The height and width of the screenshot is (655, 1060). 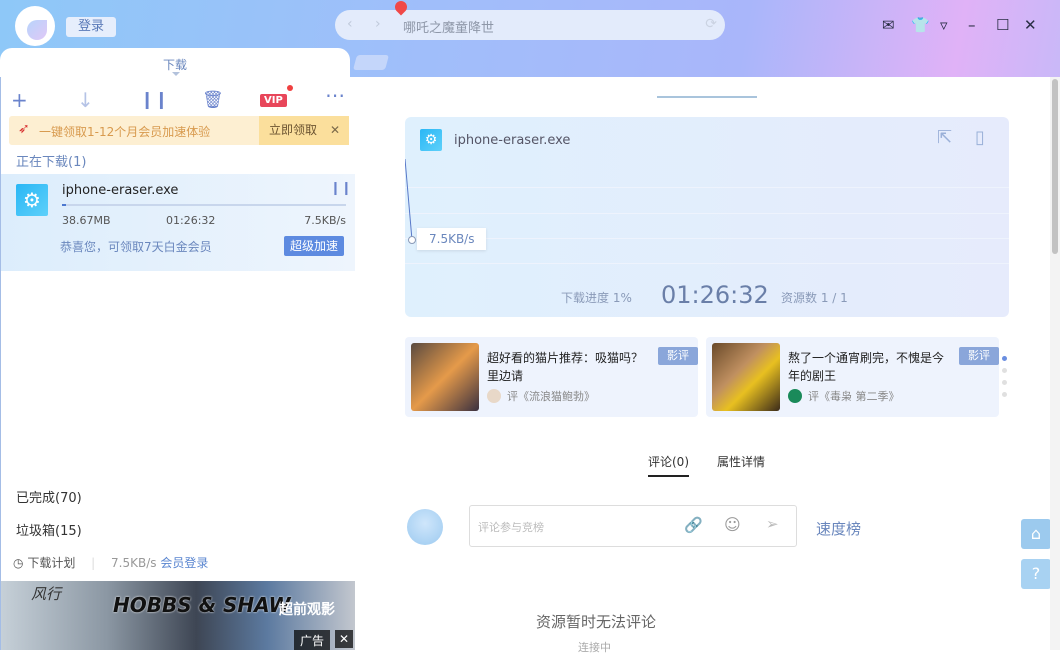 I want to click on forward-icon: ›, so click(x=378, y=24).